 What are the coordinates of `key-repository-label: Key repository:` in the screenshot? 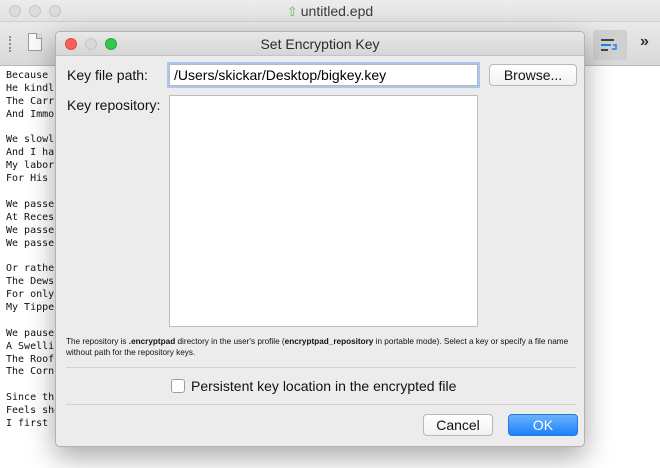 It's located at (114, 105).